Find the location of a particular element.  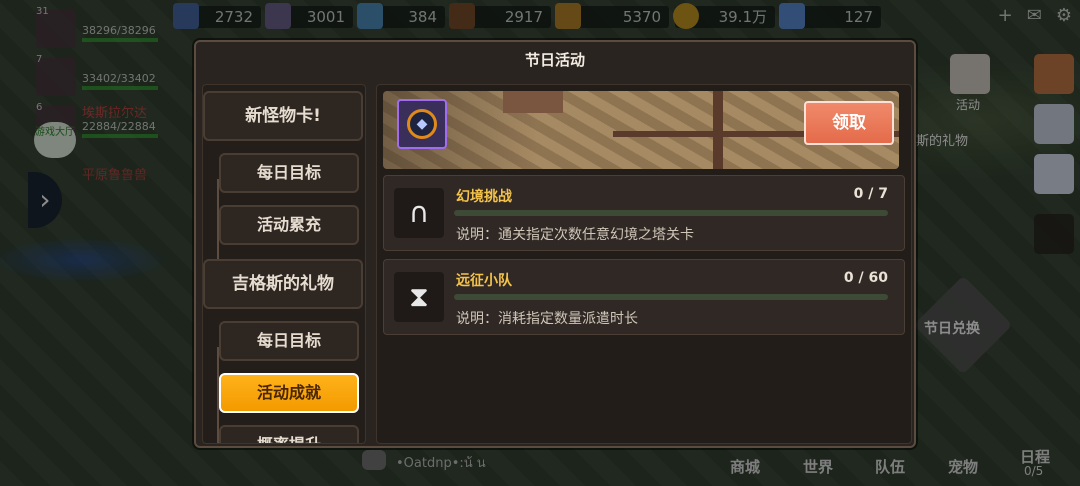

task-card: ∩ 幻境挑战 0 / 7 说明：通关指定次数任意幻境之塔关卡 is located at coordinates (644, 213).